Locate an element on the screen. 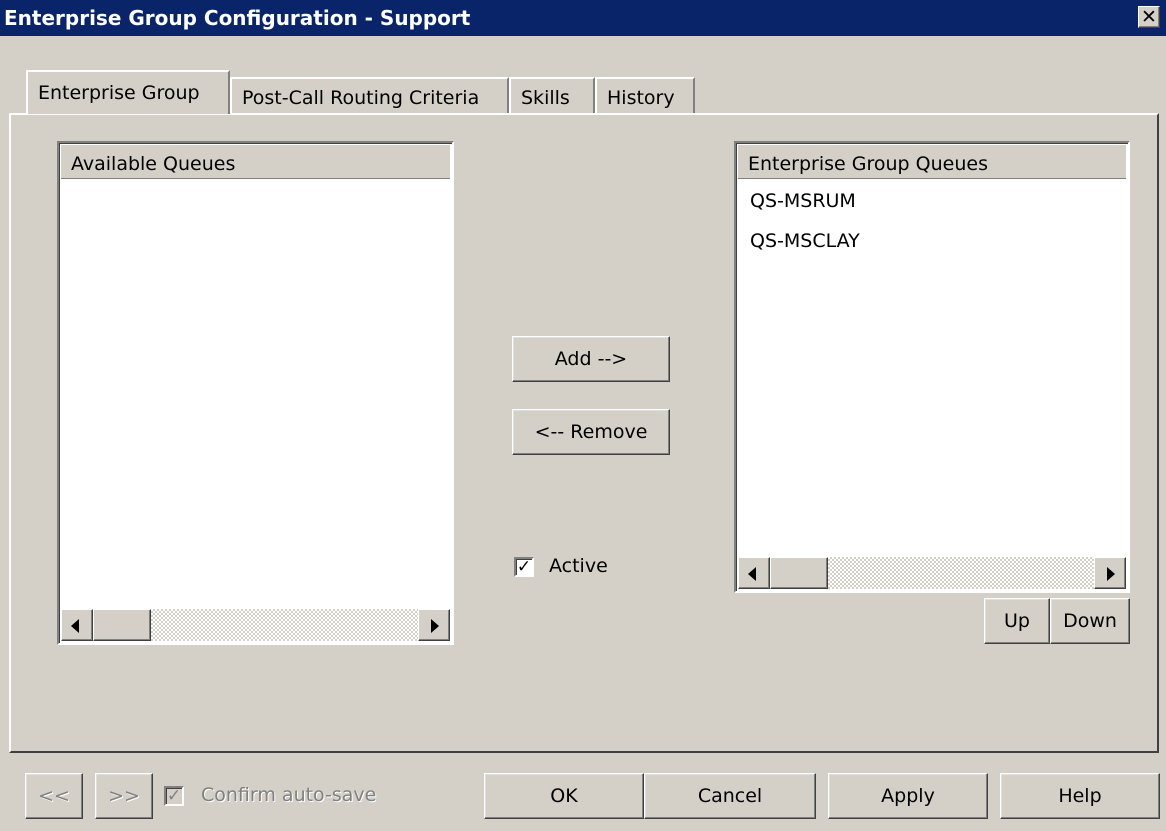  group-queues-horizontal-scrollbar is located at coordinates (932, 573).